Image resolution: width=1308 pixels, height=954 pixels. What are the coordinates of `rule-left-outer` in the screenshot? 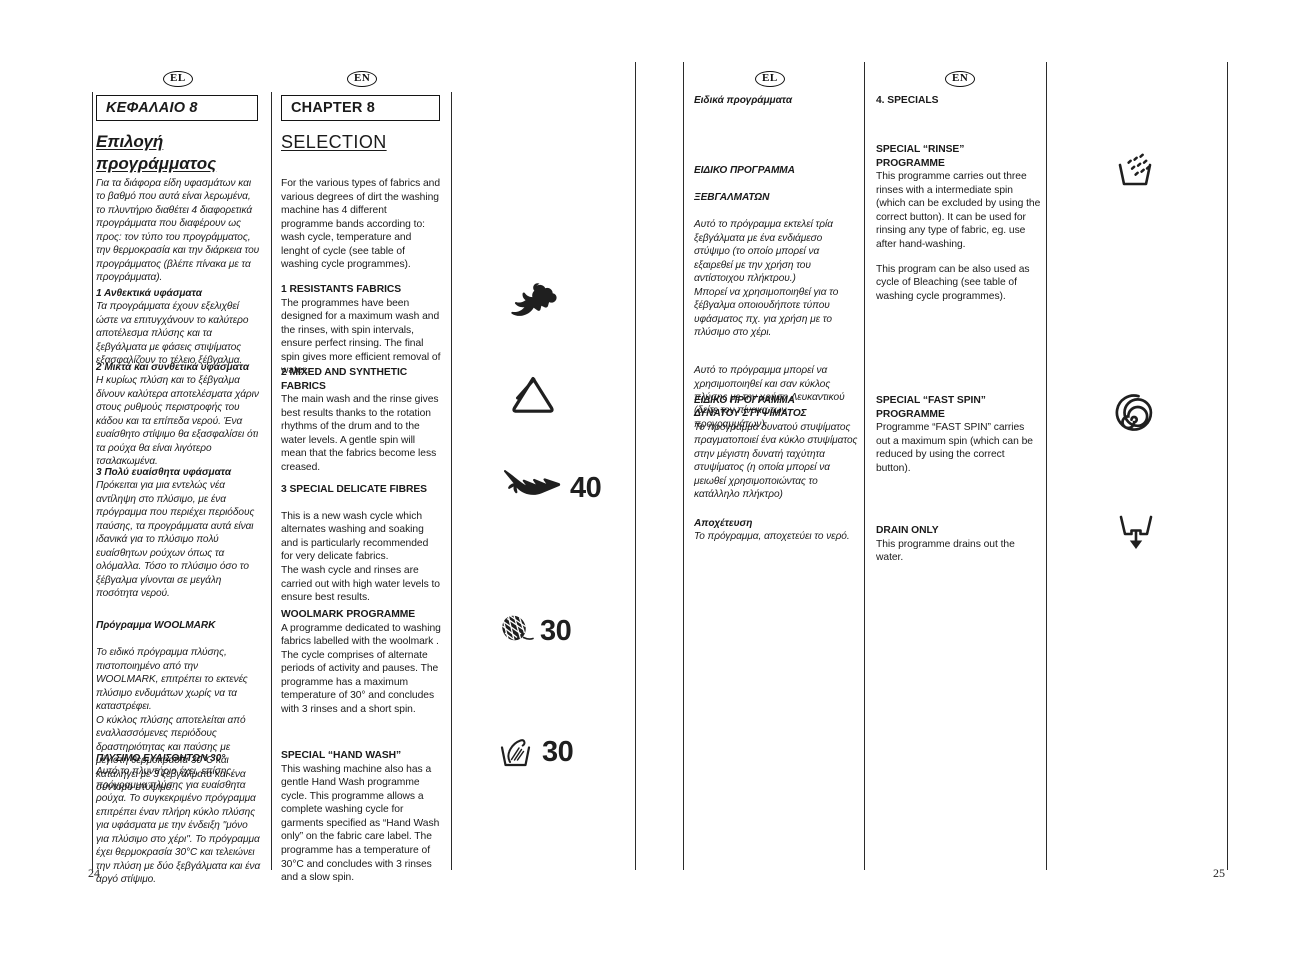 It's located at (635, 466).